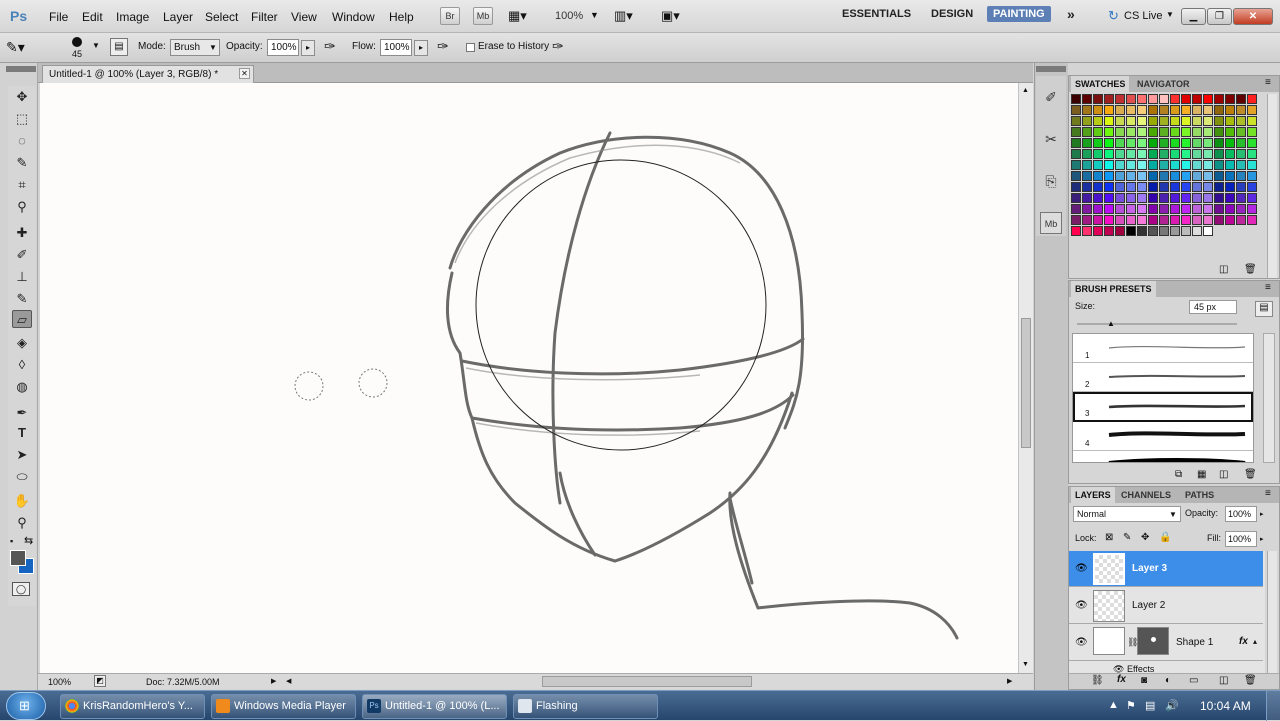 Image resolution: width=1280 pixels, height=721 pixels. Describe the element at coordinates (22, 413) in the screenshot. I see `pen-tool-icon: ✒` at that location.